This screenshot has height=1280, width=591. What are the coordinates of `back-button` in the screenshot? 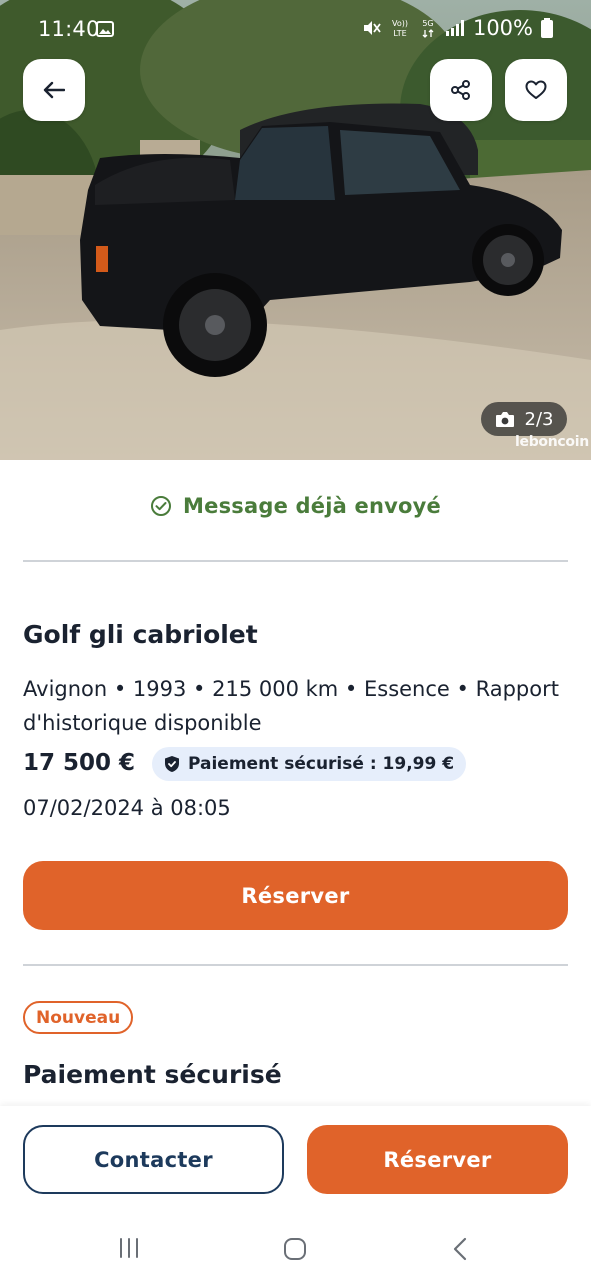 It's located at (54, 90).